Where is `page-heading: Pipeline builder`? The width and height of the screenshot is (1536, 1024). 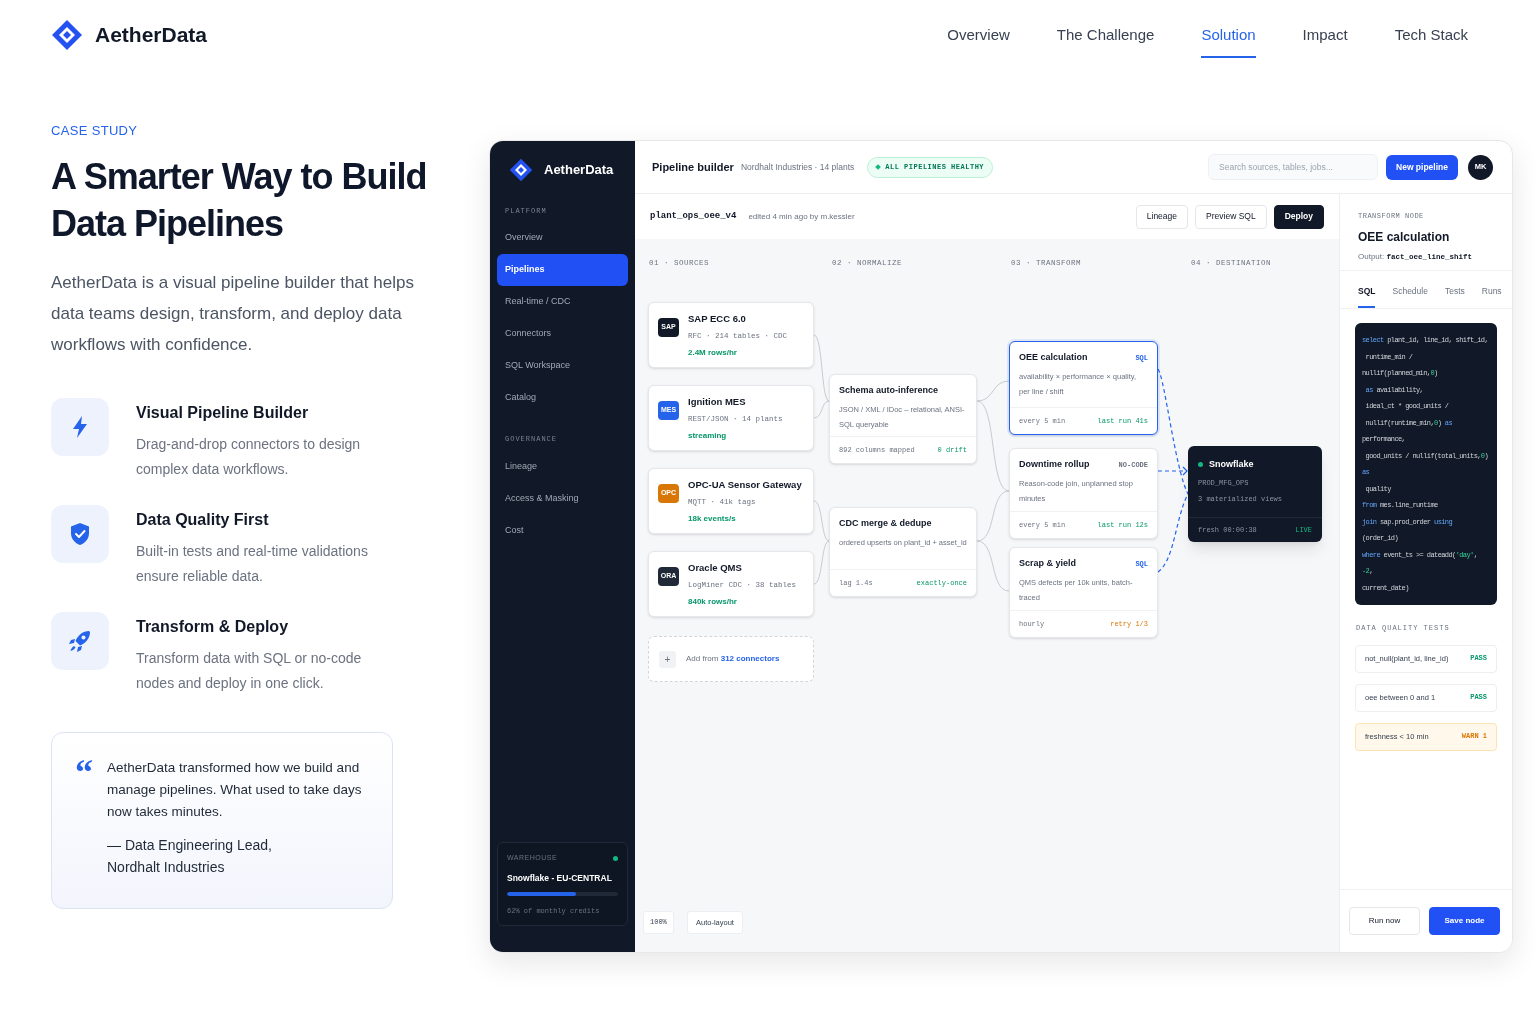 page-heading: Pipeline builder is located at coordinates (693, 167).